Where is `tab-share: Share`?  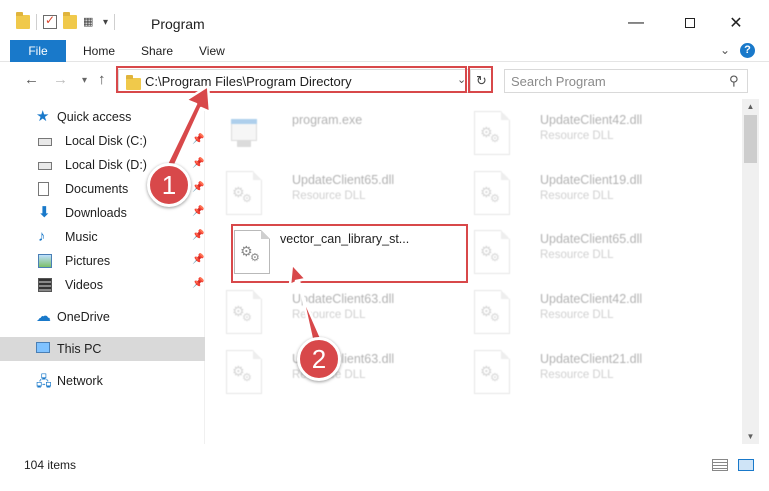
tab-share: Share is located at coordinates (157, 51).